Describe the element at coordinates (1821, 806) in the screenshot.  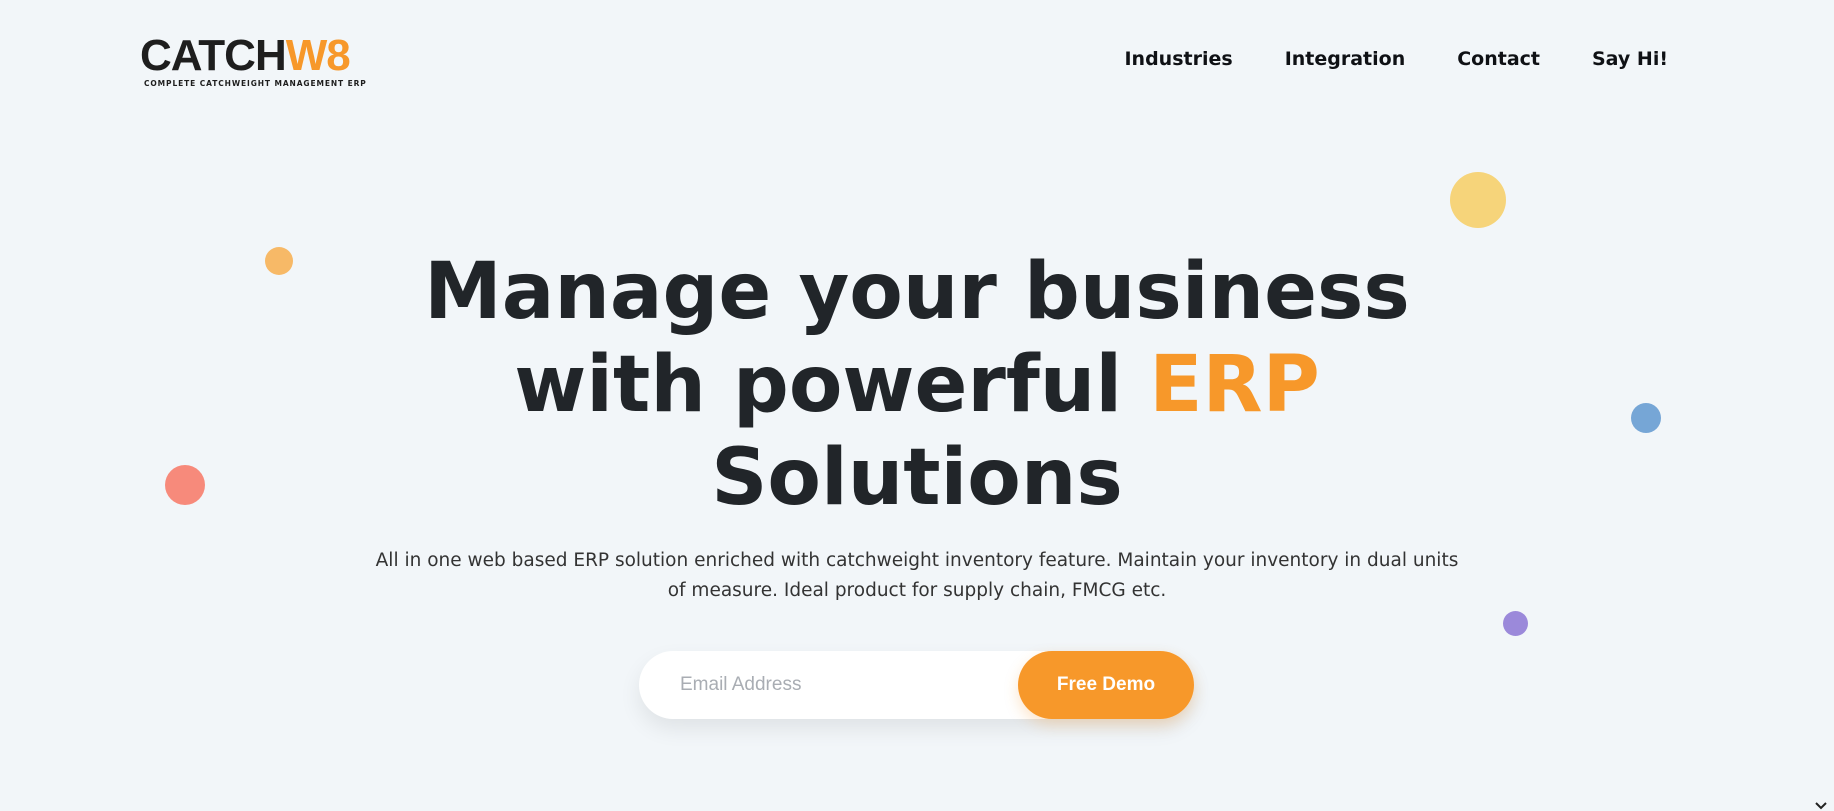
I see `chevron-down-icon` at that location.